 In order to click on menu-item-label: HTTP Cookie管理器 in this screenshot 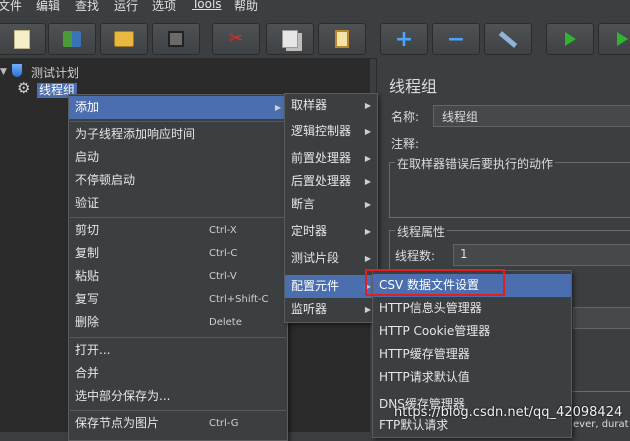, I will do `click(435, 331)`.